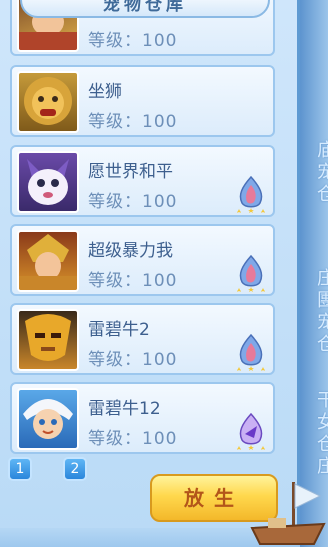 The image size is (328, 547). I want to click on side-text-3: 干 女 仓 庄, so click(322, 433).